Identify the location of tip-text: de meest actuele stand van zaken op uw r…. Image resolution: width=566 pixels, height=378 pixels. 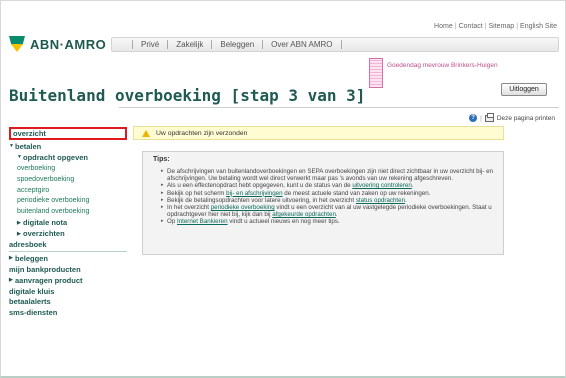
(356, 193).